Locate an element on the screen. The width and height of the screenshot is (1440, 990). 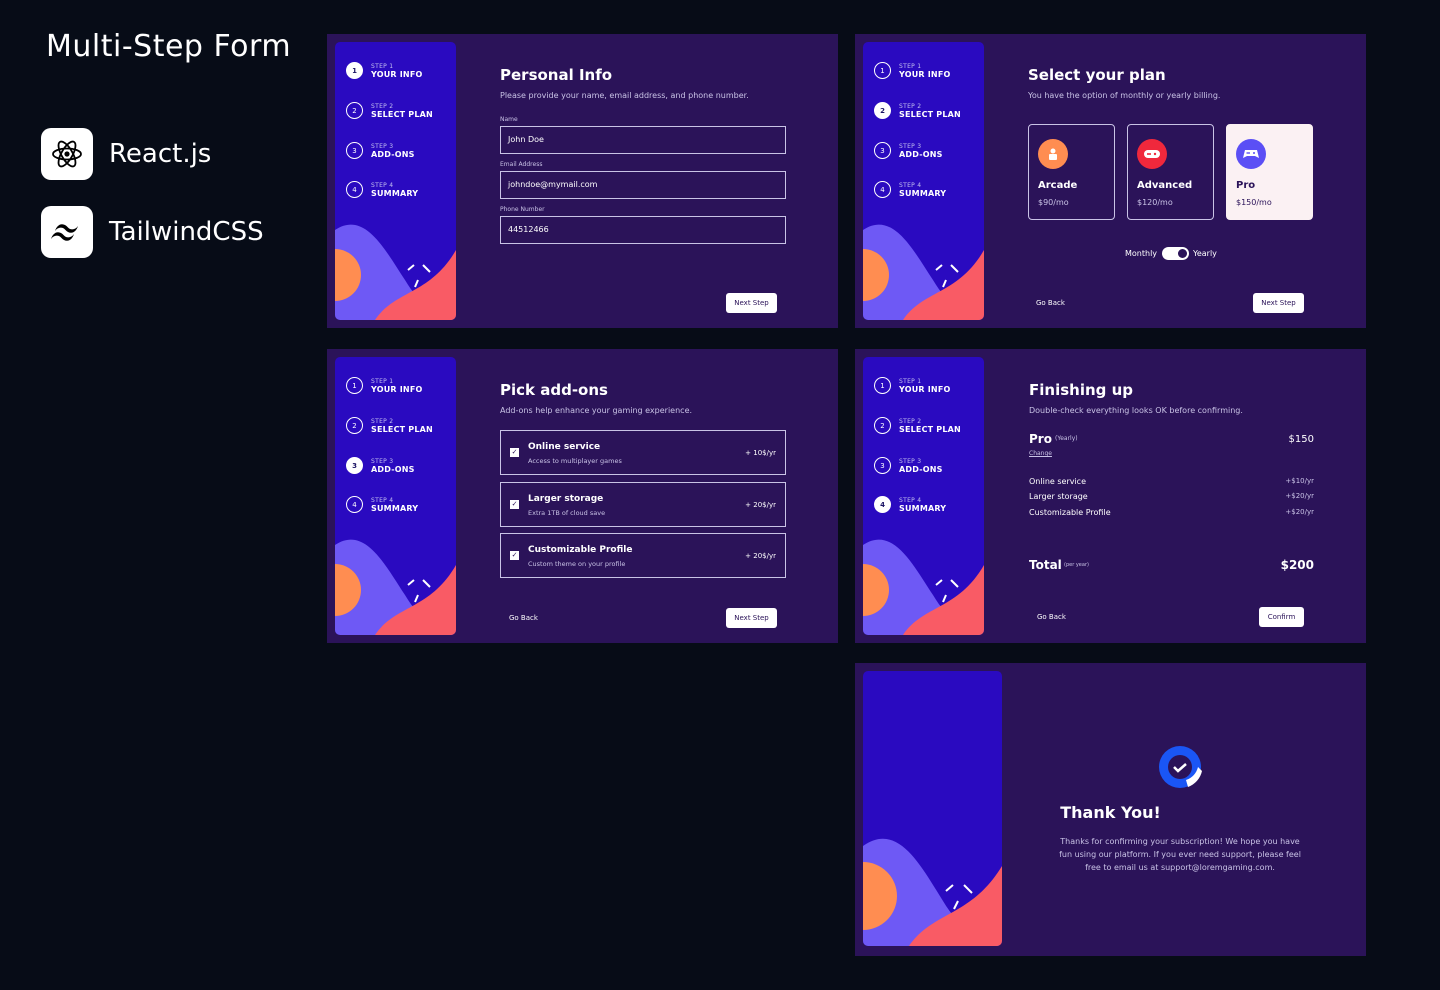
plan-name: Pro is located at coordinates (1246, 185).